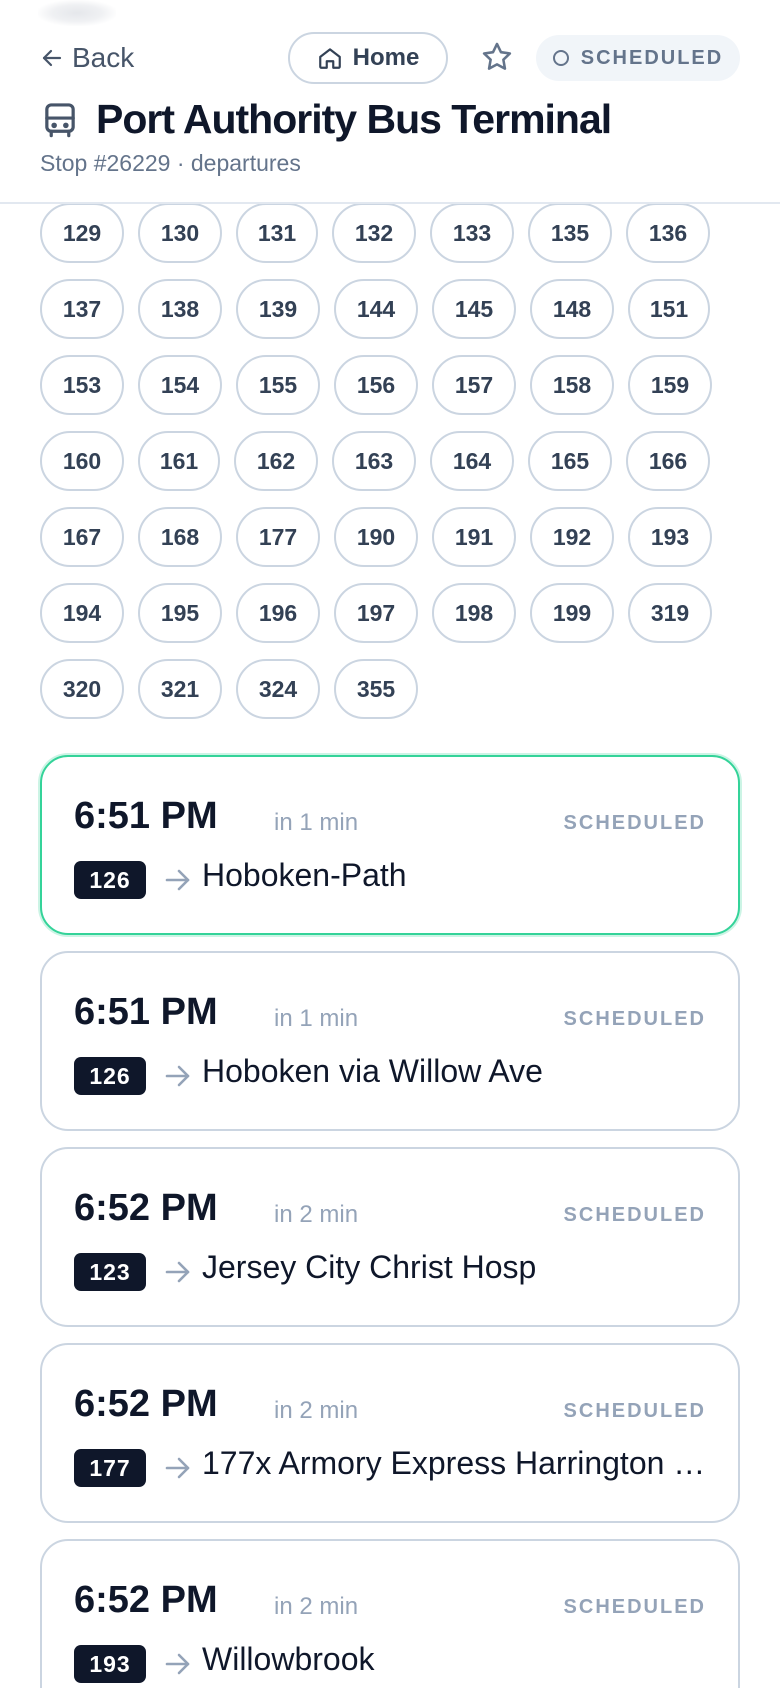 This screenshot has height=1688, width=780. What do you see at coordinates (180, 537) in the screenshot?
I see `route-chip-168: 168` at bounding box center [180, 537].